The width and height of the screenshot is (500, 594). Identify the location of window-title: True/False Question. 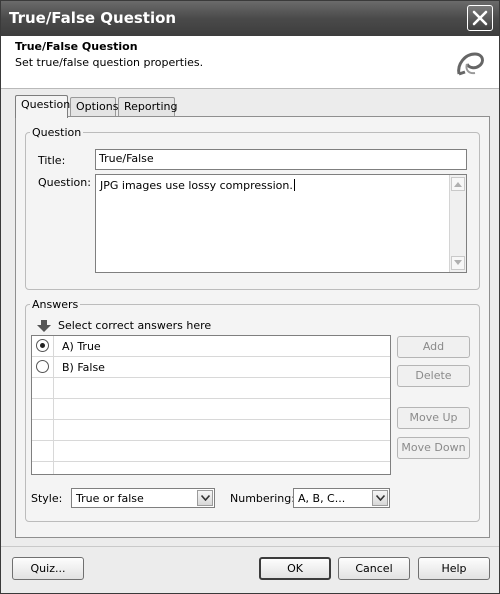
(93, 18).